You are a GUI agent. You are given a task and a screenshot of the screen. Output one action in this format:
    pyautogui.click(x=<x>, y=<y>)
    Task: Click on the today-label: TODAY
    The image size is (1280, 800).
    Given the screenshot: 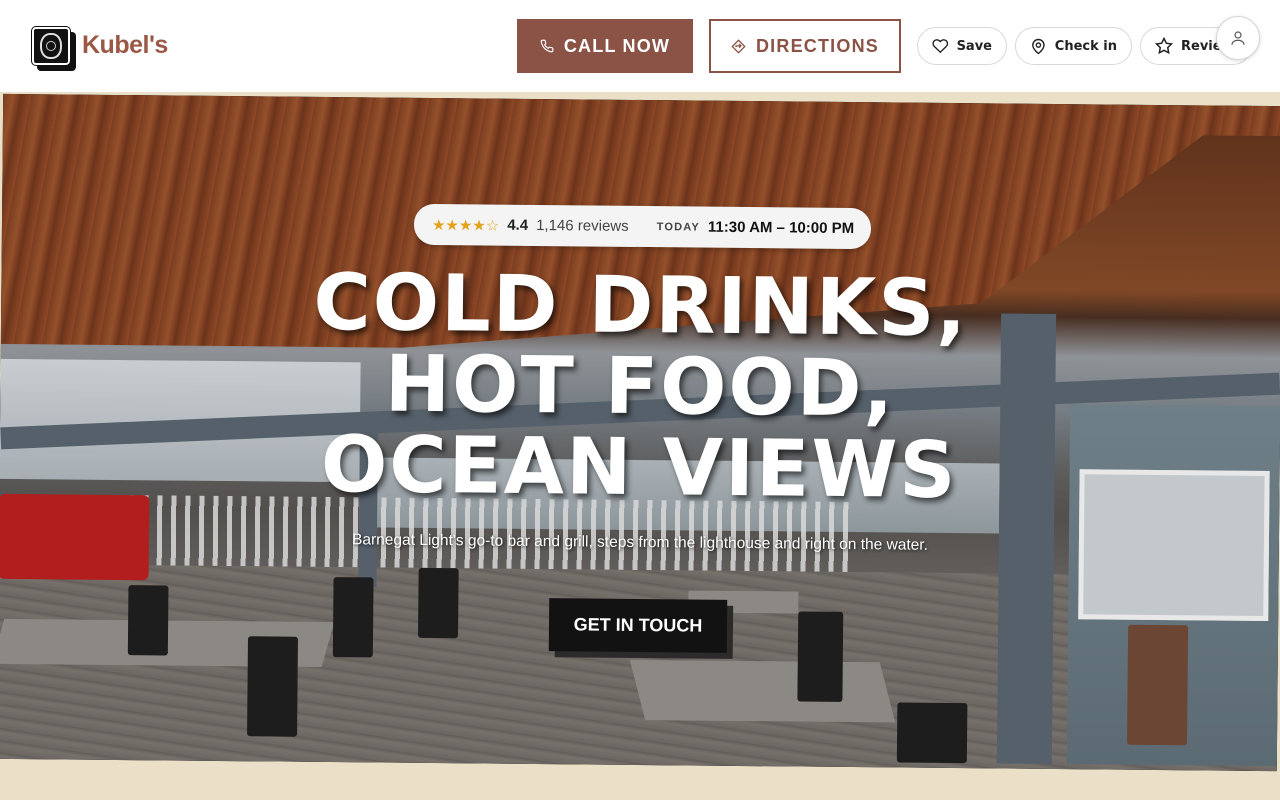 What is the action you would take?
    pyautogui.click(x=678, y=227)
    